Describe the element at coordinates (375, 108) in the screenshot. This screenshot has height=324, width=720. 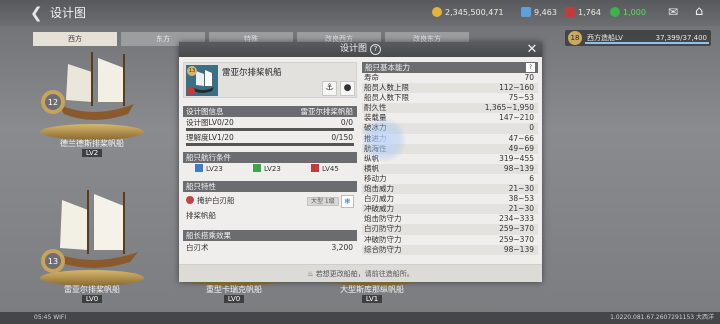
I see `stat-label: 耐久性` at that location.